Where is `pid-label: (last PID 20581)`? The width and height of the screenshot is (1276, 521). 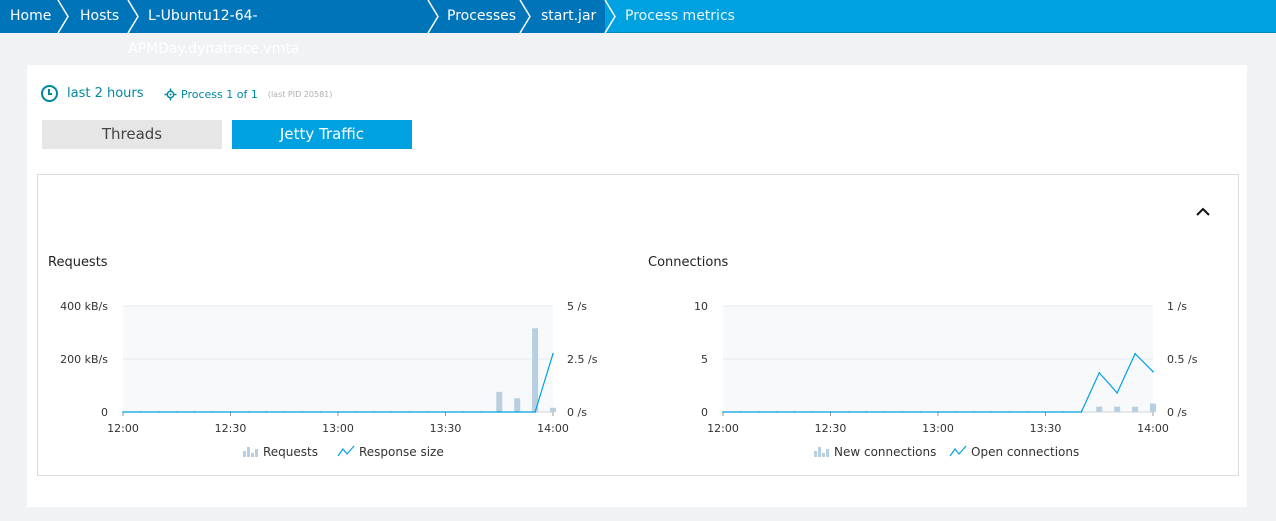
pid-label: (last PID 20581) is located at coordinates (300, 94).